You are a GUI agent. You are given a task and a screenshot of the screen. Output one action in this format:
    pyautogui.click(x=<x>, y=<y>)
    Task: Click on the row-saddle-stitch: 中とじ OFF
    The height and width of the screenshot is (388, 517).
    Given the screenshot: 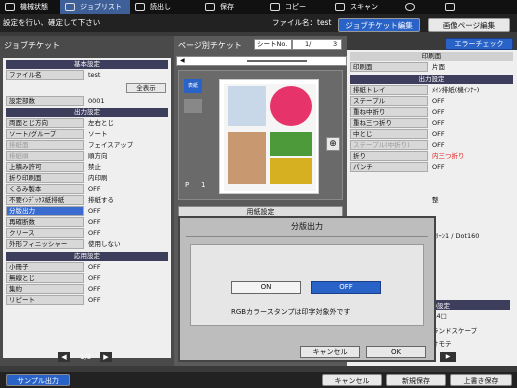 What is the action you would take?
    pyautogui.click(x=431, y=134)
    